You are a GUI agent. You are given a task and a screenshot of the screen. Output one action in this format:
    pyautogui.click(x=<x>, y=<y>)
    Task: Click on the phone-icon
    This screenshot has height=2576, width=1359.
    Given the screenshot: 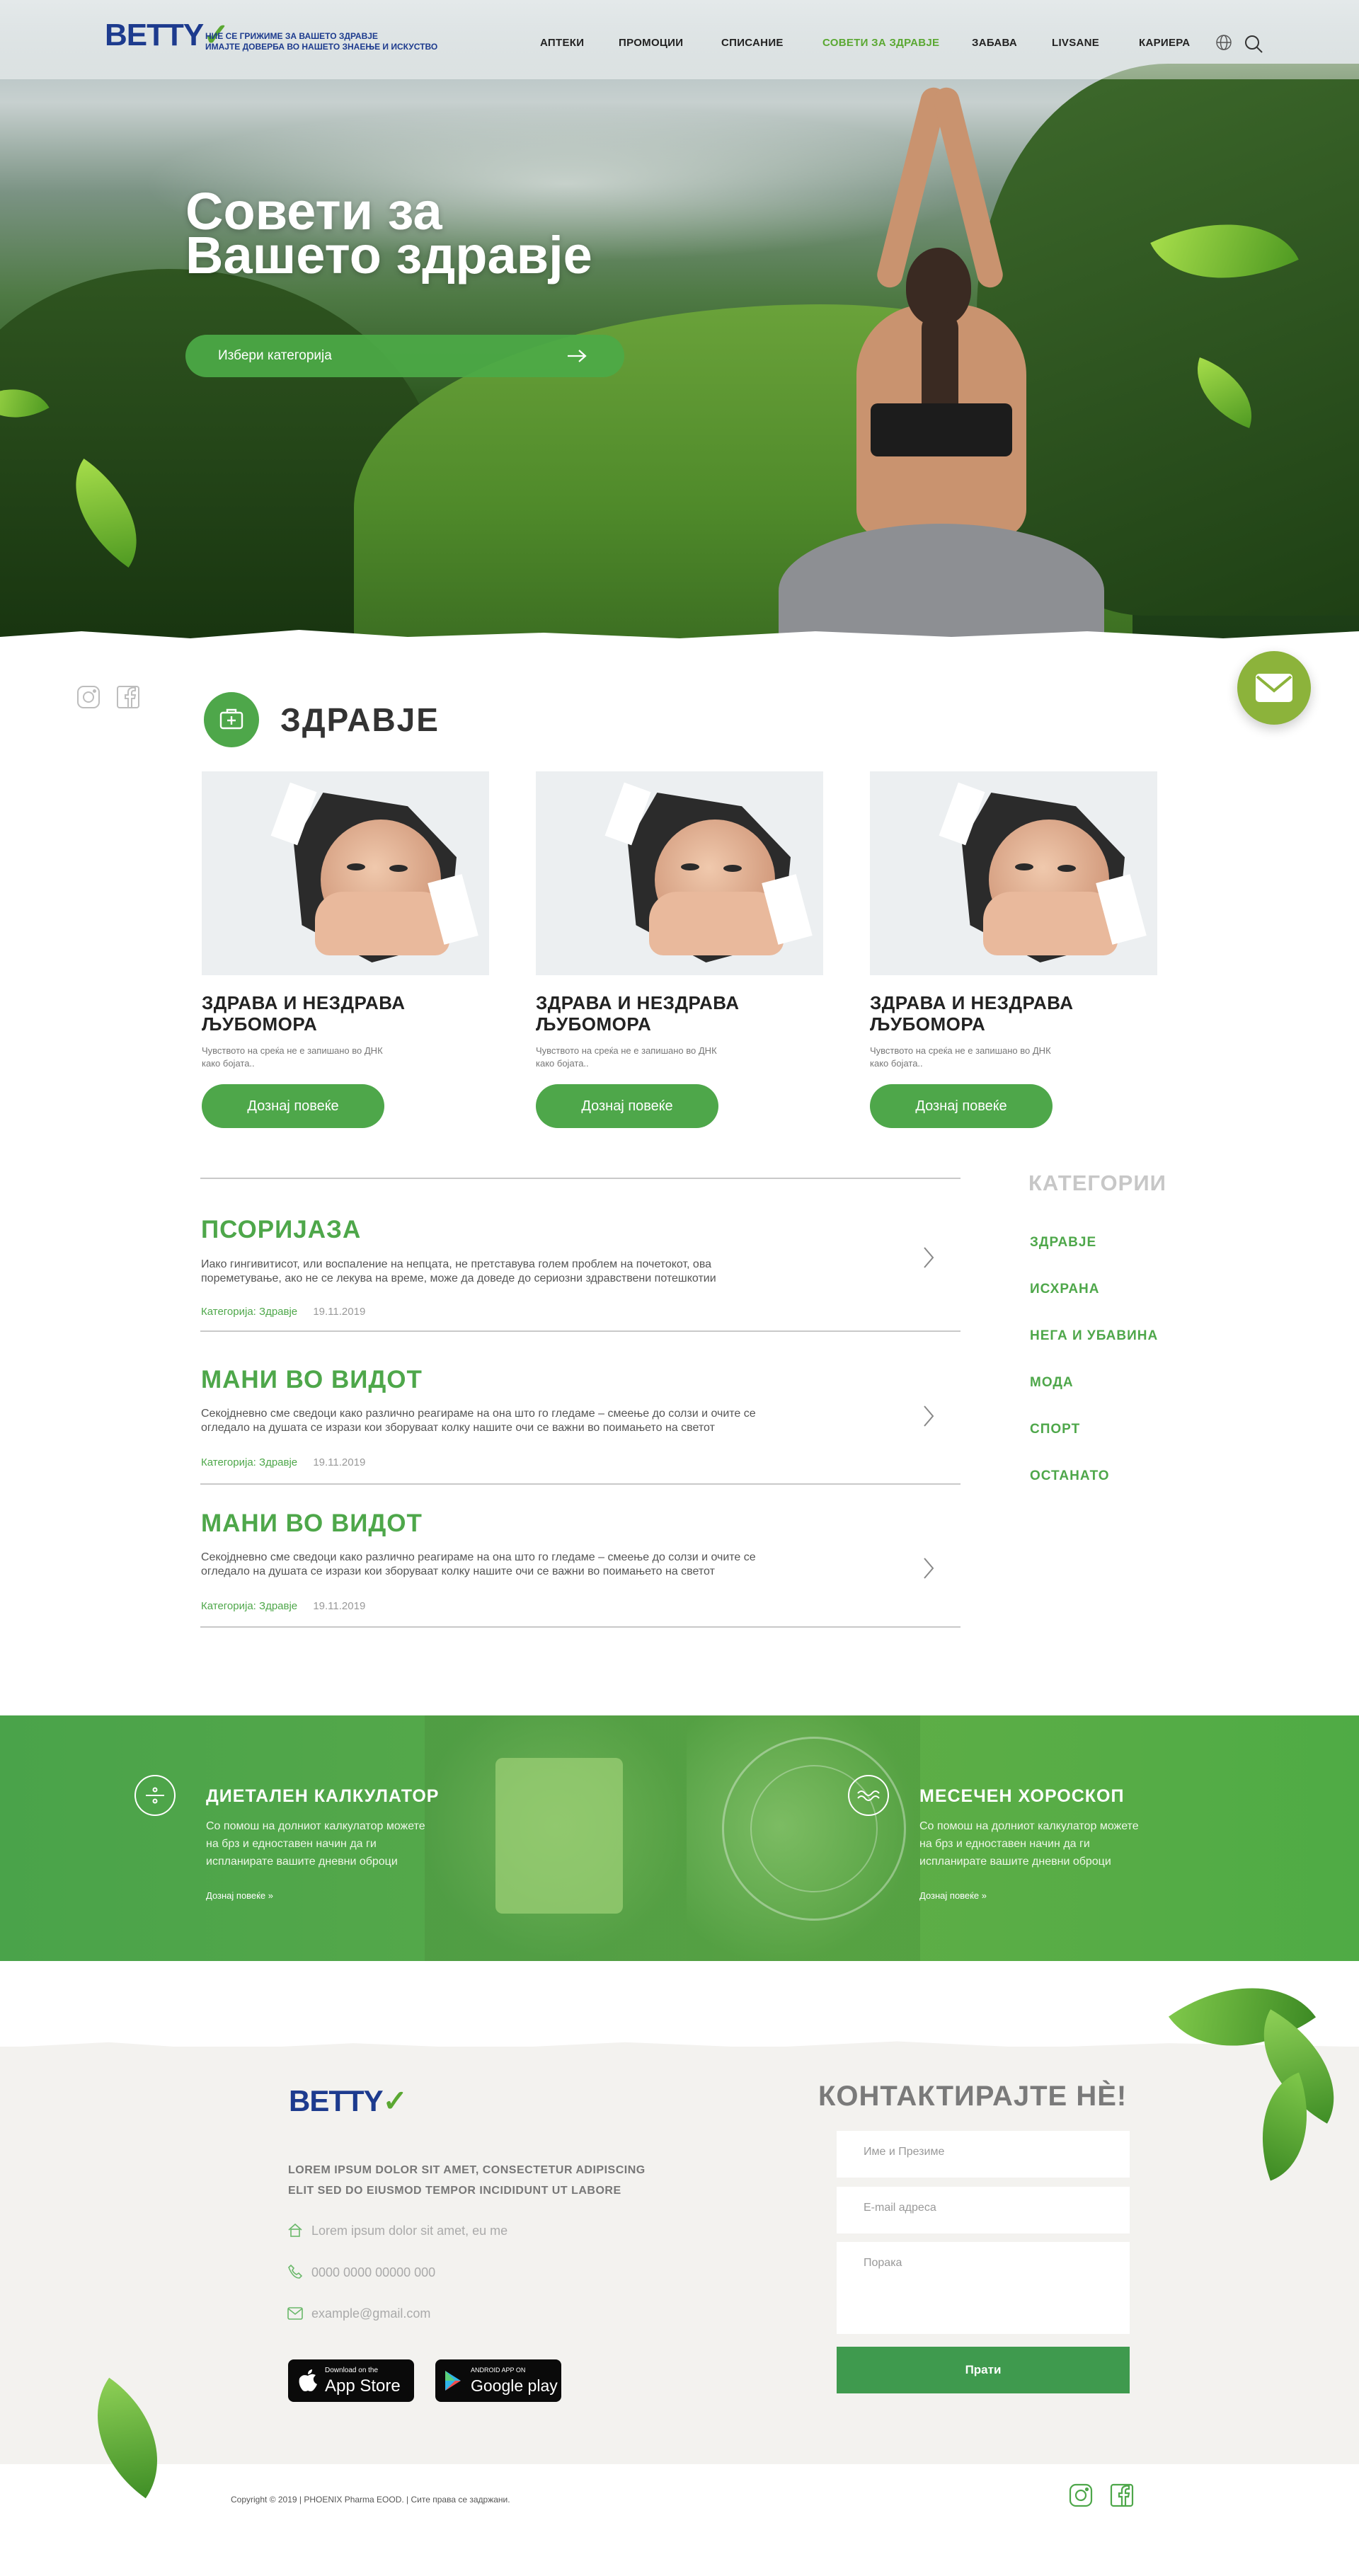 What is the action you would take?
    pyautogui.click(x=295, y=2273)
    